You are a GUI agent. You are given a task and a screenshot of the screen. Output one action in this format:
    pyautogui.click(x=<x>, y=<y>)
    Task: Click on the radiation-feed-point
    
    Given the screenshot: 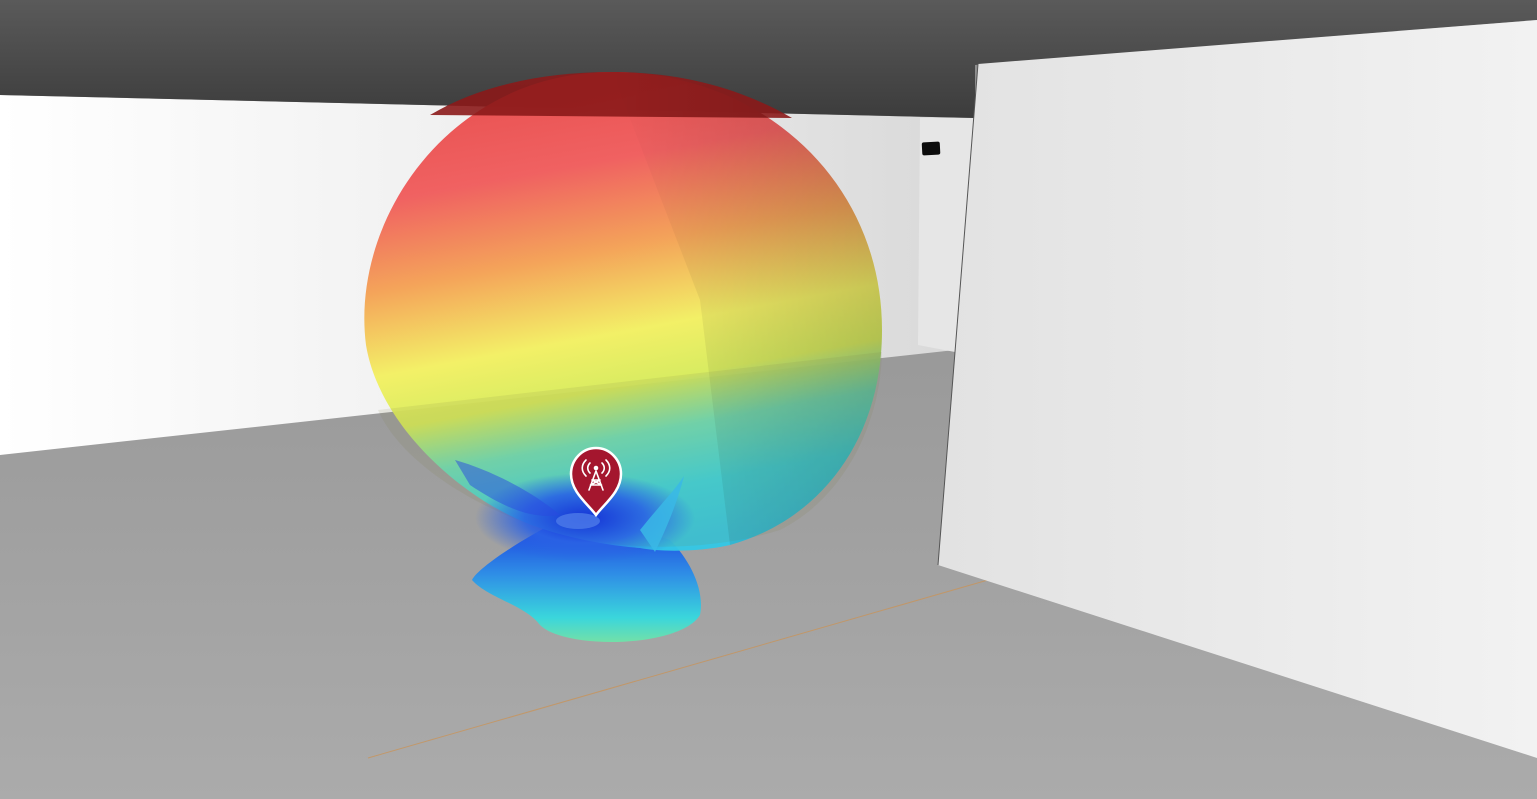 What is the action you would take?
    pyautogui.click(x=578, y=521)
    